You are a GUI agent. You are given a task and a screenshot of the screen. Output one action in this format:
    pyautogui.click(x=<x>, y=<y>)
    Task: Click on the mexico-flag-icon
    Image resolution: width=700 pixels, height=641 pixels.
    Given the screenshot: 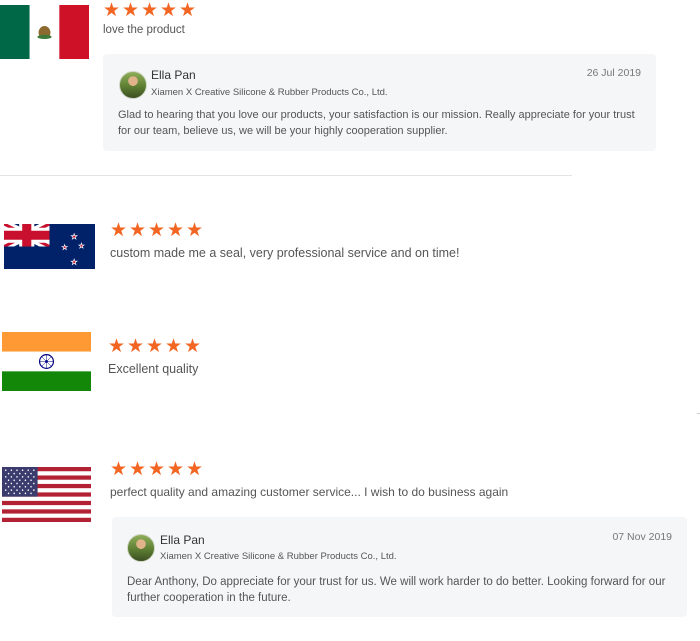 What is the action you would take?
    pyautogui.click(x=44, y=32)
    